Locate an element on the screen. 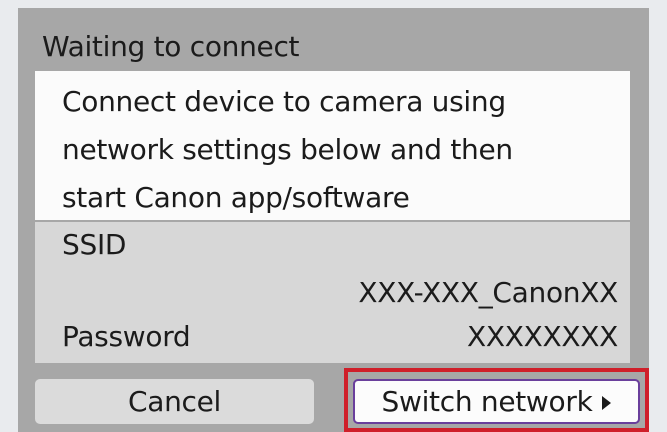 The width and height of the screenshot is (667, 432). switch-network-button: Switch network is located at coordinates (496, 401).